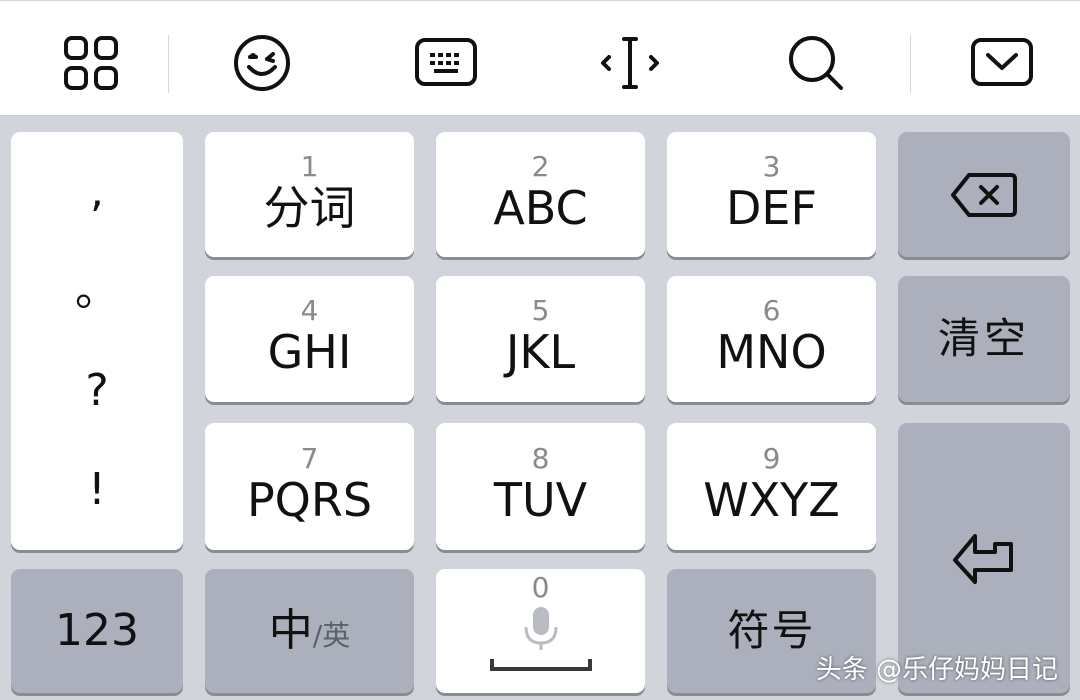  Describe the element at coordinates (771, 499) in the screenshot. I see `key-label: WXYZ` at that location.